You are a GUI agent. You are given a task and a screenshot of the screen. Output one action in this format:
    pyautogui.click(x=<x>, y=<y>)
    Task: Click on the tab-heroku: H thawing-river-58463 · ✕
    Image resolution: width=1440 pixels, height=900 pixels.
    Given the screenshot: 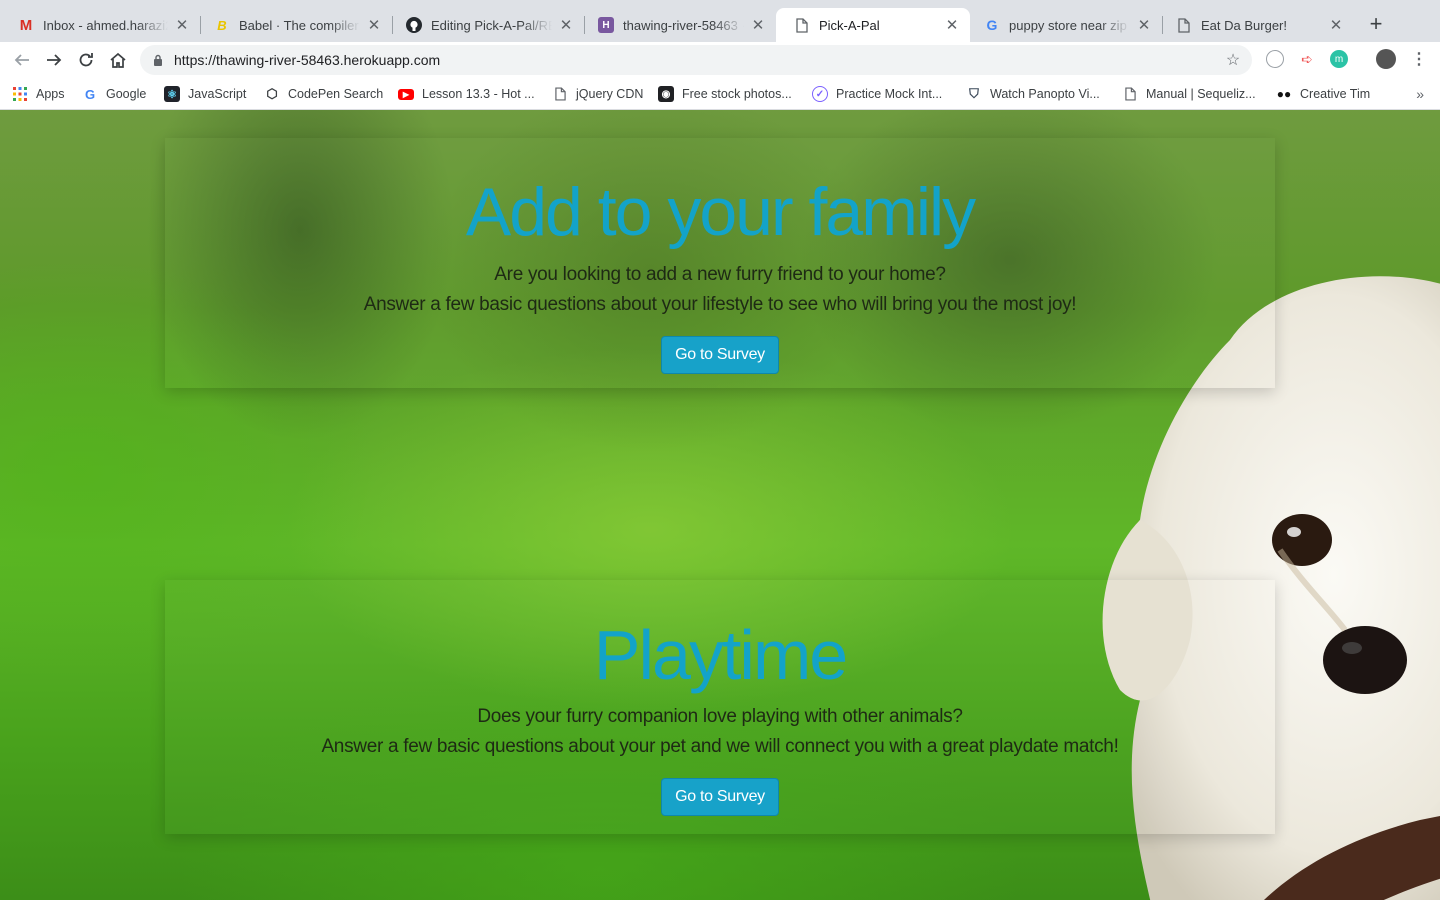 What is the action you would take?
    pyautogui.click(x=678, y=25)
    